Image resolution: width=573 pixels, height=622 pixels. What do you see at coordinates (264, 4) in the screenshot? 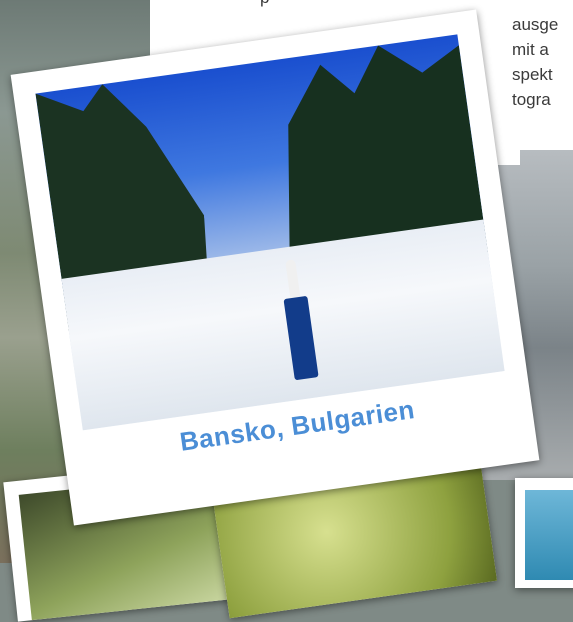
I see `article-text-top: p` at bounding box center [264, 4].